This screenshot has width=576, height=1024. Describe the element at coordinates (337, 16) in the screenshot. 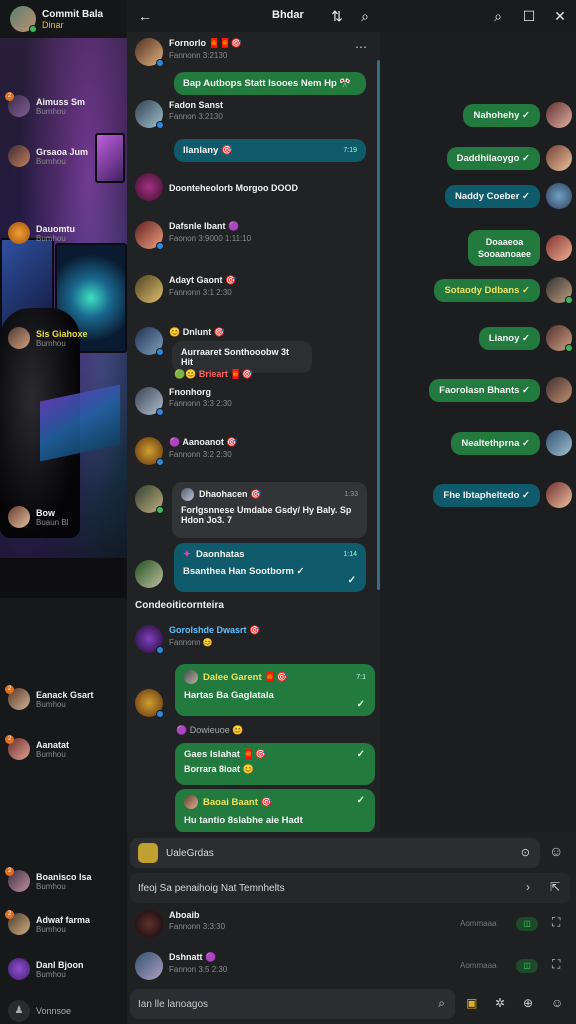

I see `sort-icon: ⇅` at that location.